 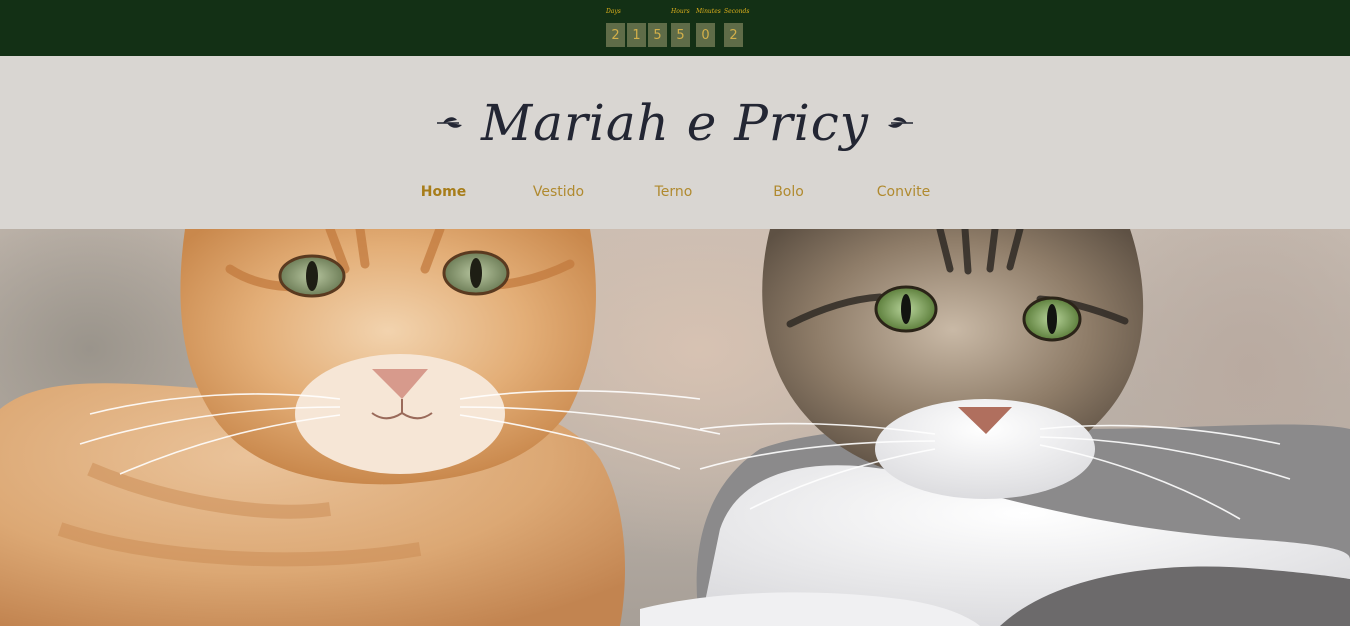 I want to click on countdown-days-label: Days, so click(x=613, y=11).